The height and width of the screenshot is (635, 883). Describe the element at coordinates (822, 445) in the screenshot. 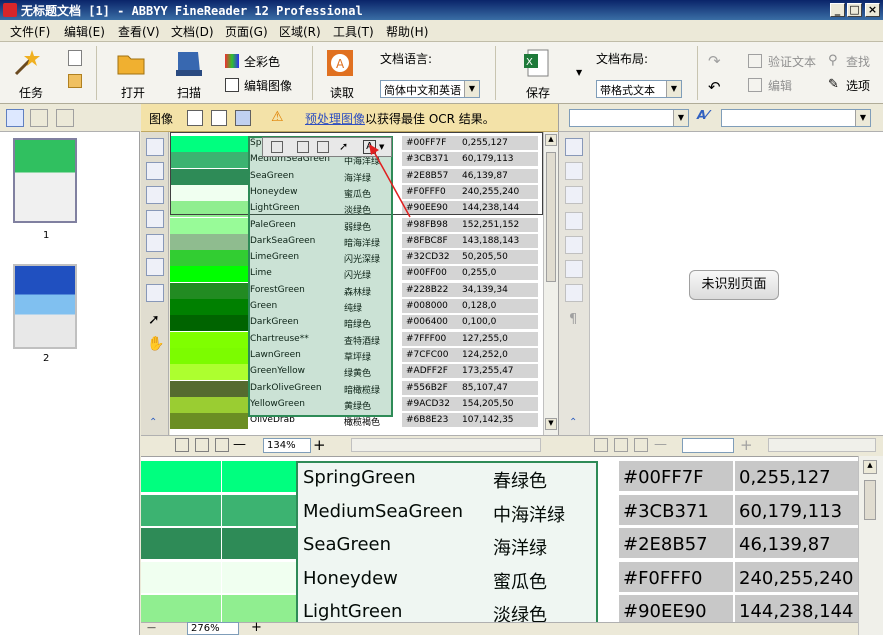

I see `text-horizontal-scrollbar` at that location.